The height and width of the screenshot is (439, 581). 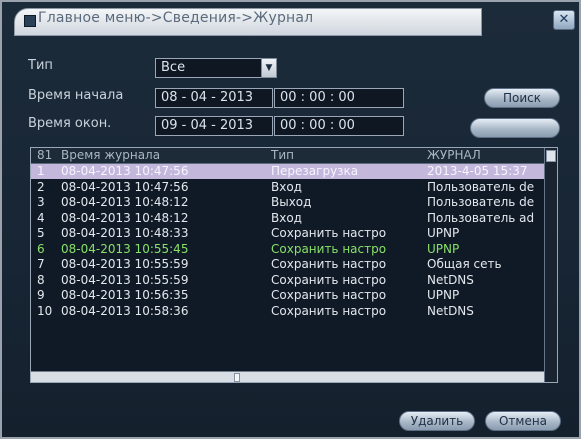 What do you see at coordinates (125, 295) in the screenshot?
I see `row-time: 08-04-2013 10:56:35` at bounding box center [125, 295].